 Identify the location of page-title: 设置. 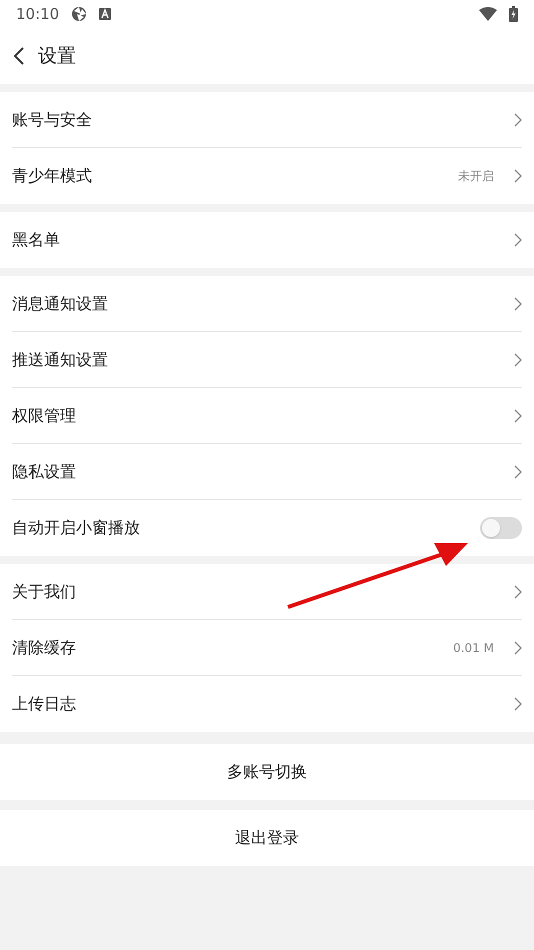
(57, 56).